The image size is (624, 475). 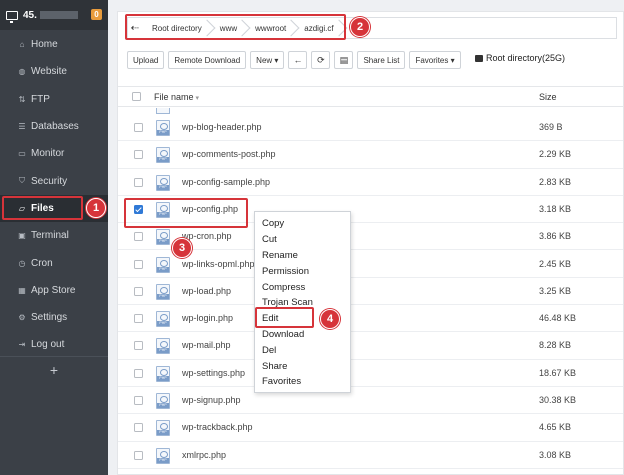 I want to click on file-size: 3.25 KB, so click(x=555, y=290).